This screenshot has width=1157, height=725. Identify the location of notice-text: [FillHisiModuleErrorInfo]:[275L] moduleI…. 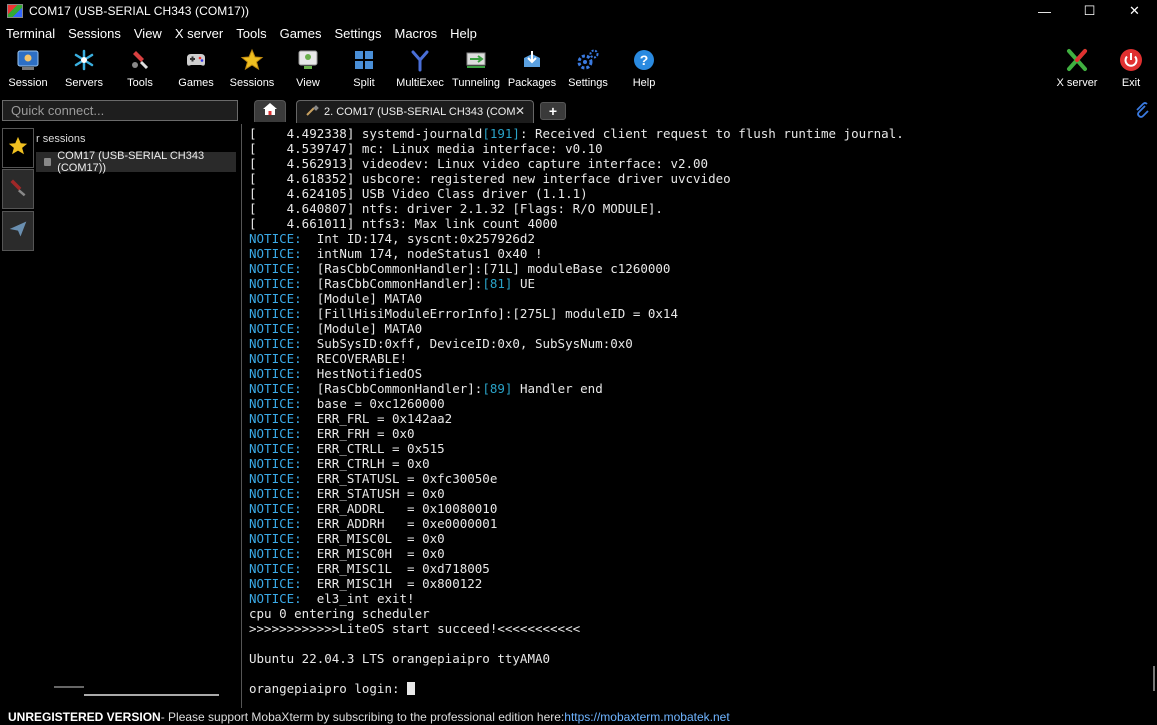
(489, 313).